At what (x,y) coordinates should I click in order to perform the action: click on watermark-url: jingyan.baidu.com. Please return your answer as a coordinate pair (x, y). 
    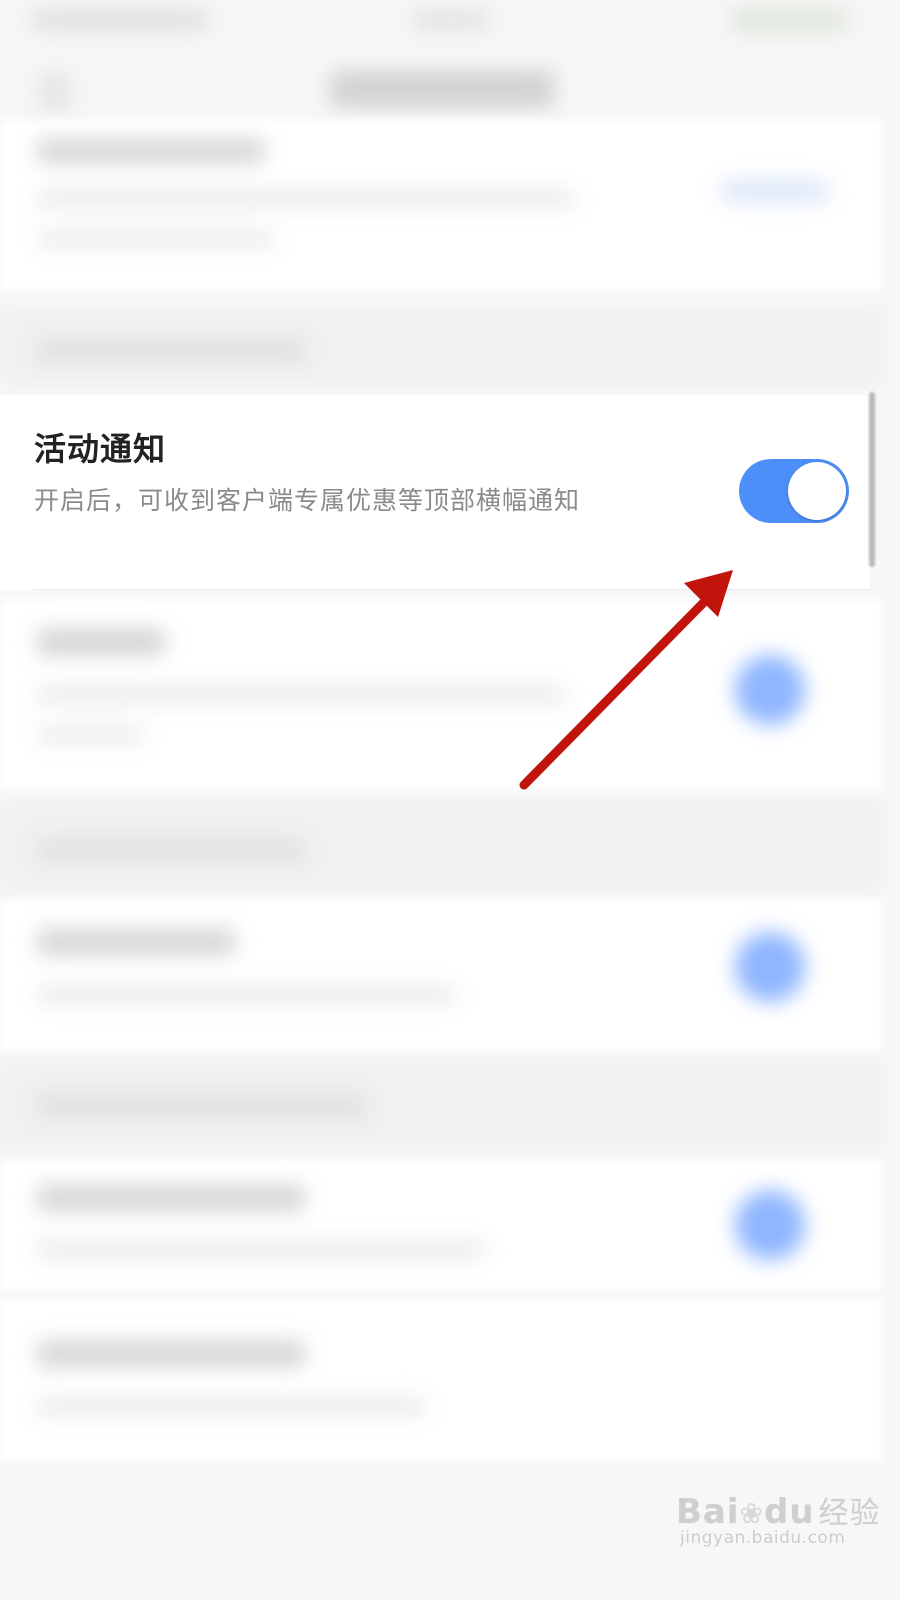
    Looking at the image, I should click on (763, 1538).